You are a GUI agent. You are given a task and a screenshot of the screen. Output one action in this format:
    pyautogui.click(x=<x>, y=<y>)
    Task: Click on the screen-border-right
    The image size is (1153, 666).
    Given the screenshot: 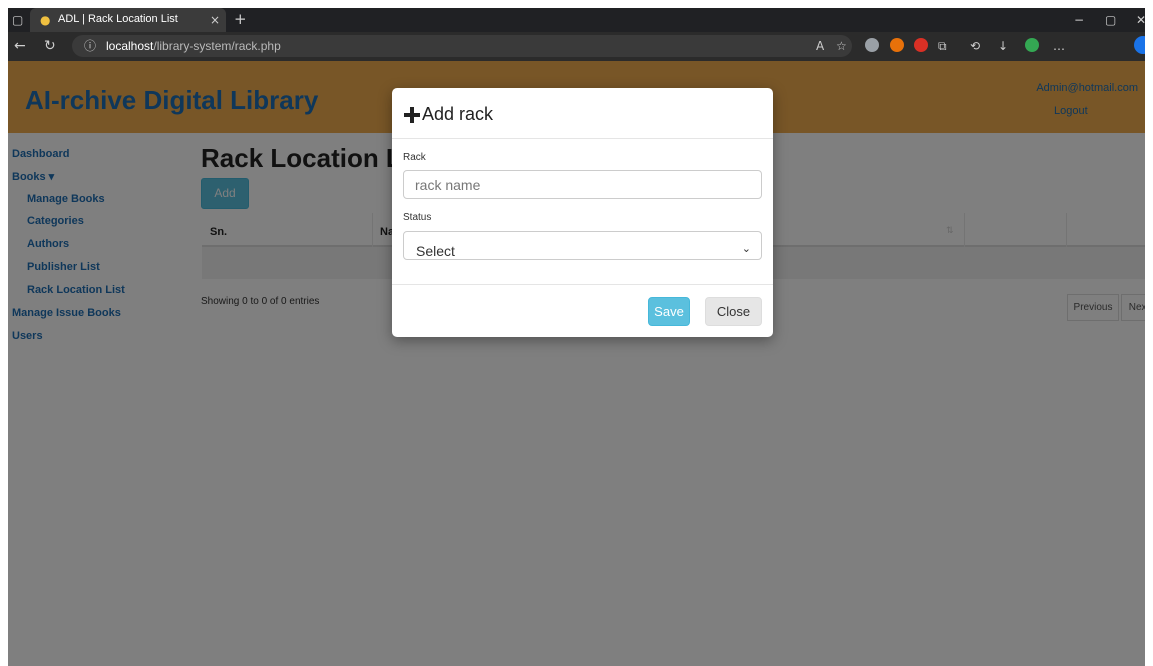 What is the action you would take?
    pyautogui.click(x=1149, y=333)
    